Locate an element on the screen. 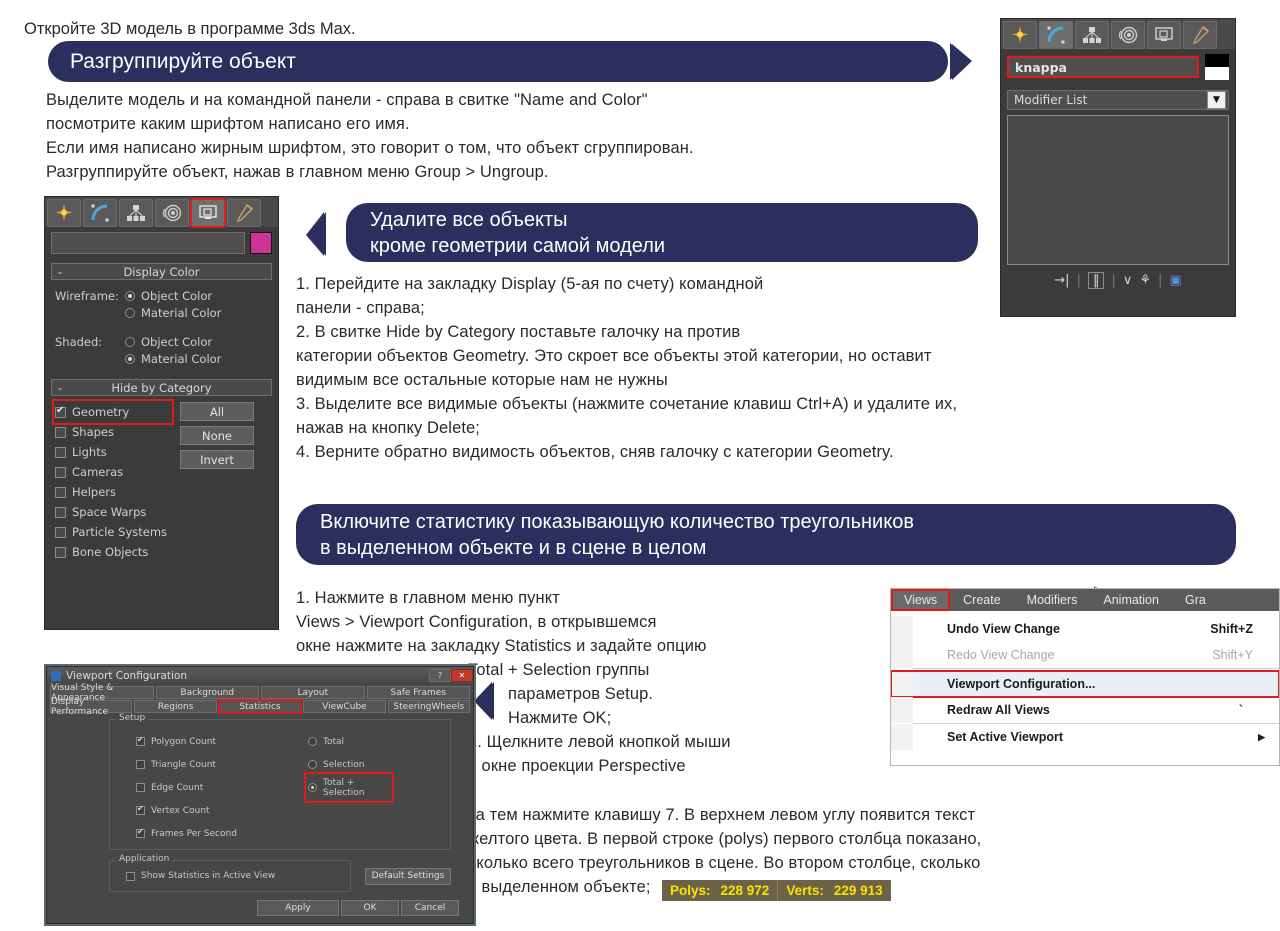 This screenshot has width=1280, height=931. tab-safe-frames: Safe Frames is located at coordinates (418, 692).